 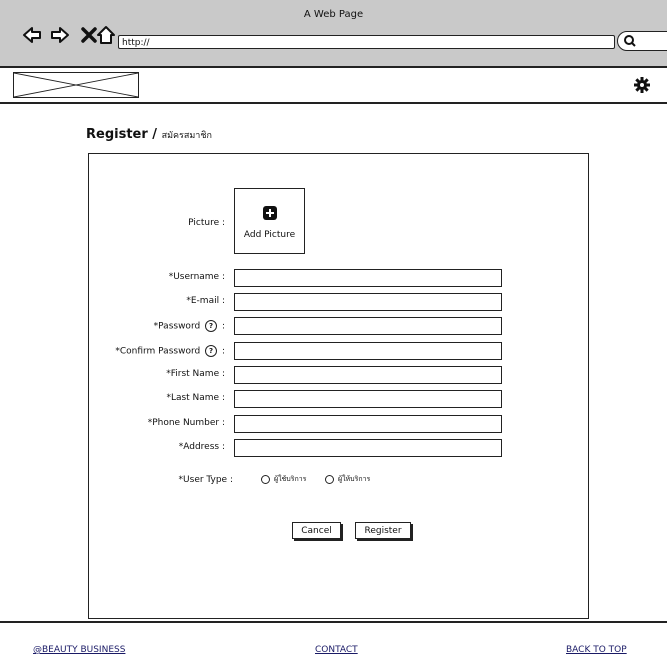 What do you see at coordinates (60, 35) in the screenshot?
I see `forward-arrow-icon` at bounding box center [60, 35].